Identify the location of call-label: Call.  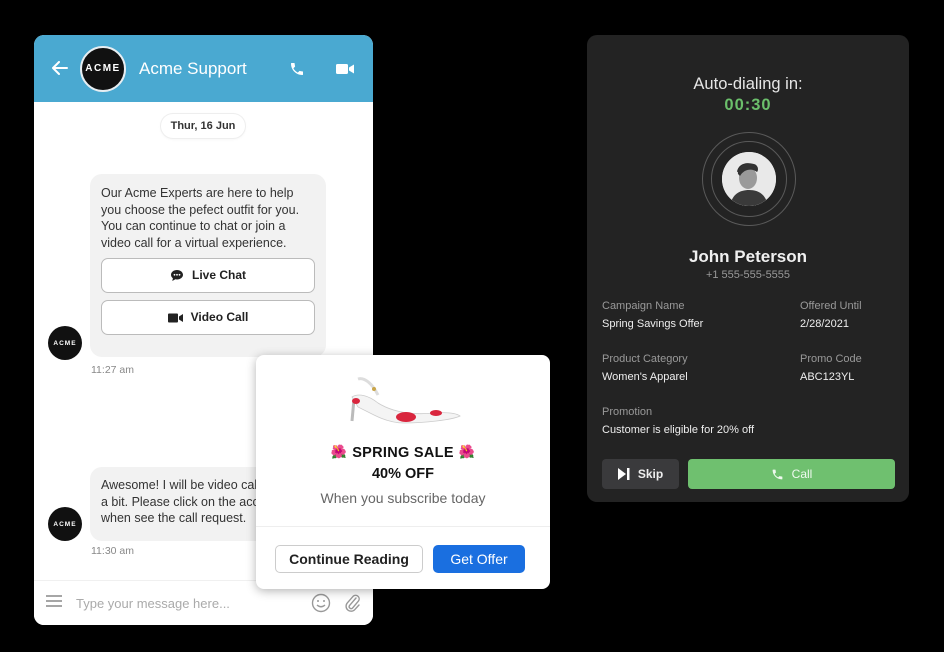
(802, 474).